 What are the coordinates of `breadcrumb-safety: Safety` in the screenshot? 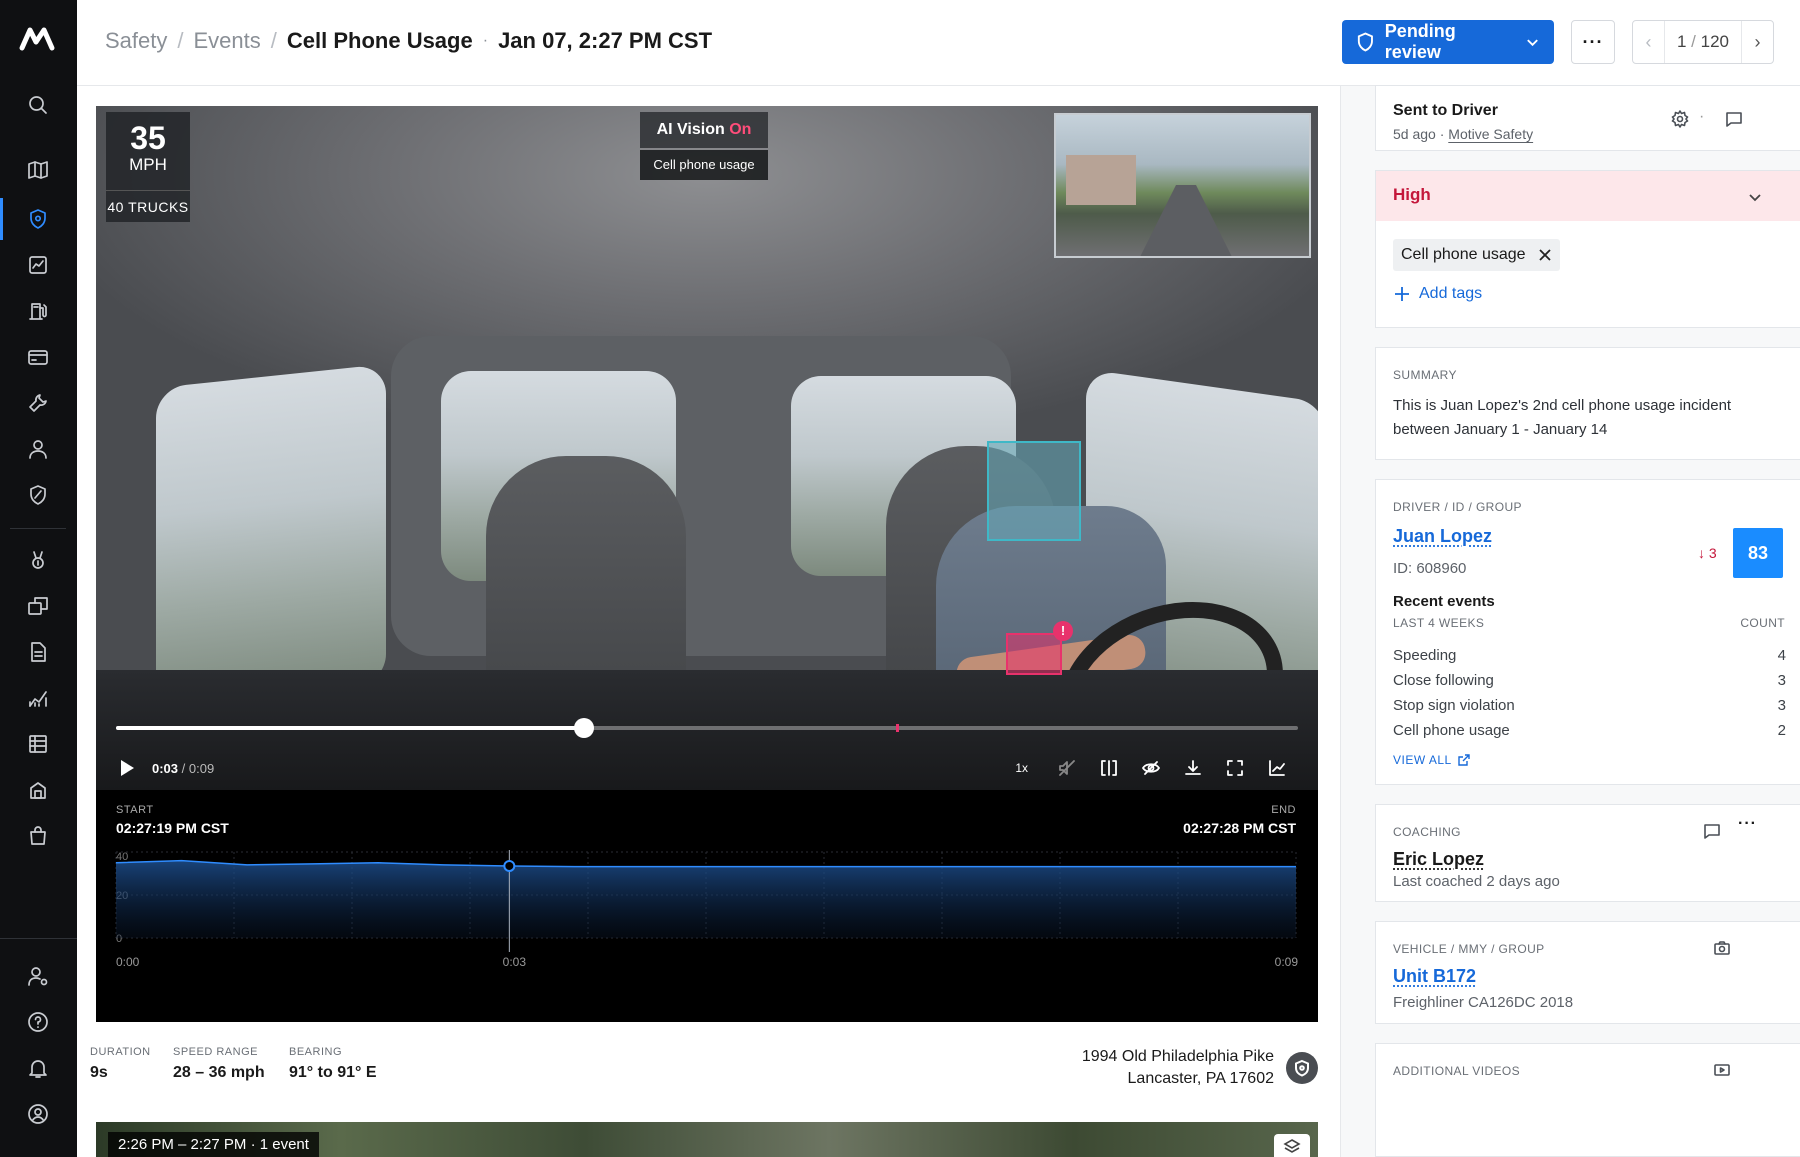 It's located at (136, 41).